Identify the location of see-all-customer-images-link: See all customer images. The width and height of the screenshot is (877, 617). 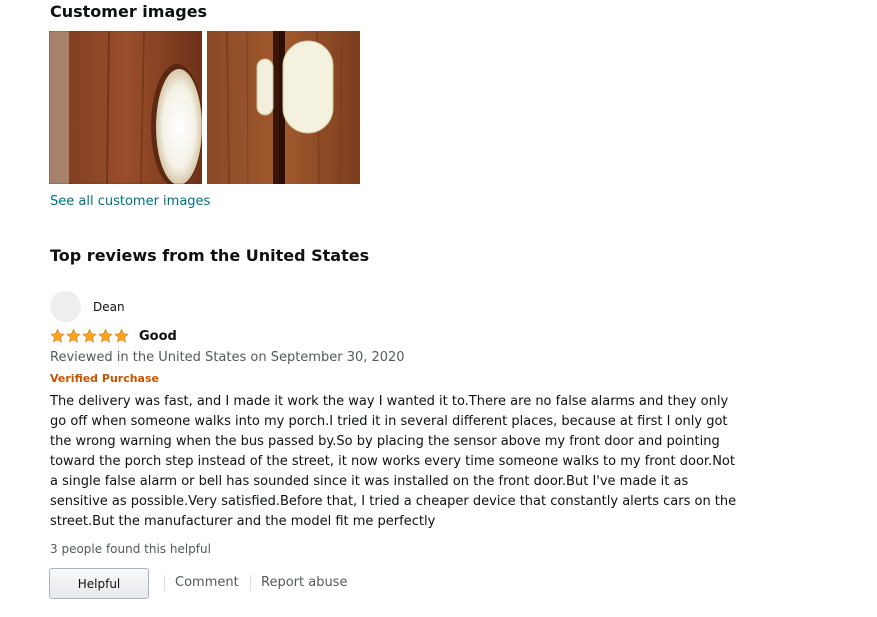
(130, 201).